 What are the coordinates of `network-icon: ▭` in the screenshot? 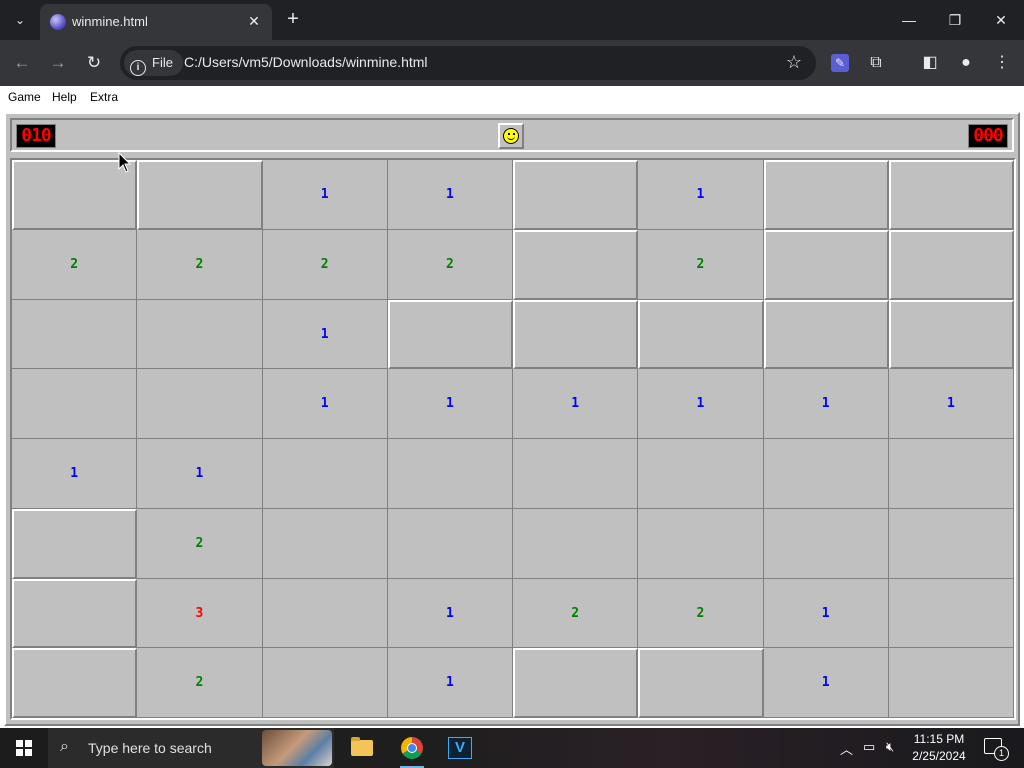 It's located at (869, 747).